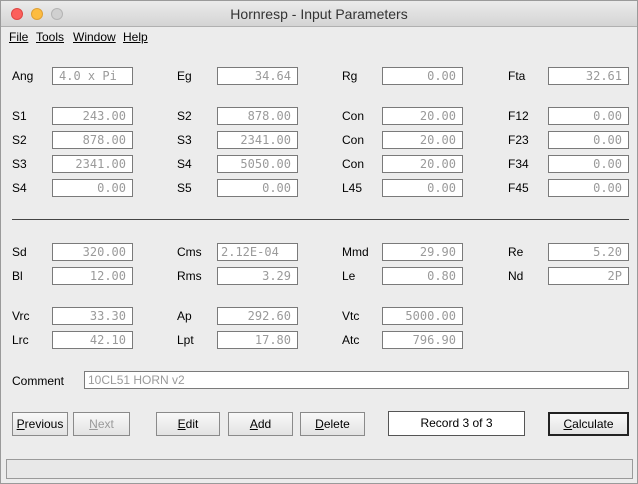 The image size is (638, 484). I want to click on label-s4-lower: S4, so click(19, 188).